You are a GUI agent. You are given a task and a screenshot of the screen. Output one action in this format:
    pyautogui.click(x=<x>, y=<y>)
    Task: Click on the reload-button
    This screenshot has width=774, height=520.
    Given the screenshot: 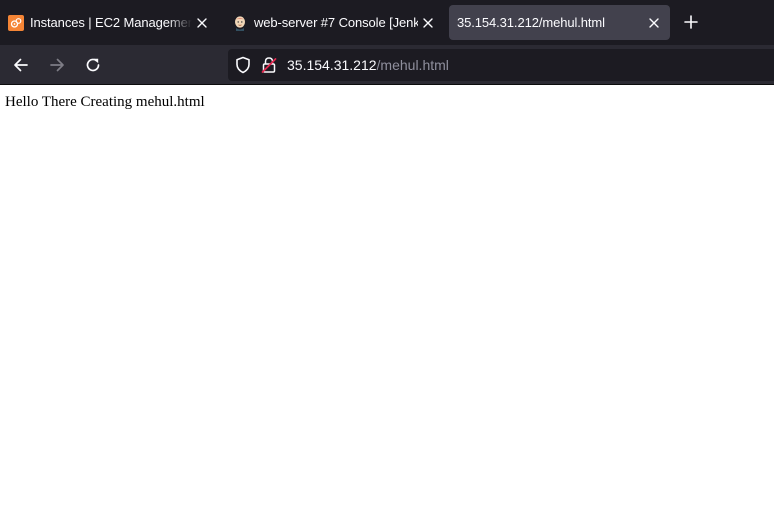 What is the action you would take?
    pyautogui.click(x=93, y=65)
    